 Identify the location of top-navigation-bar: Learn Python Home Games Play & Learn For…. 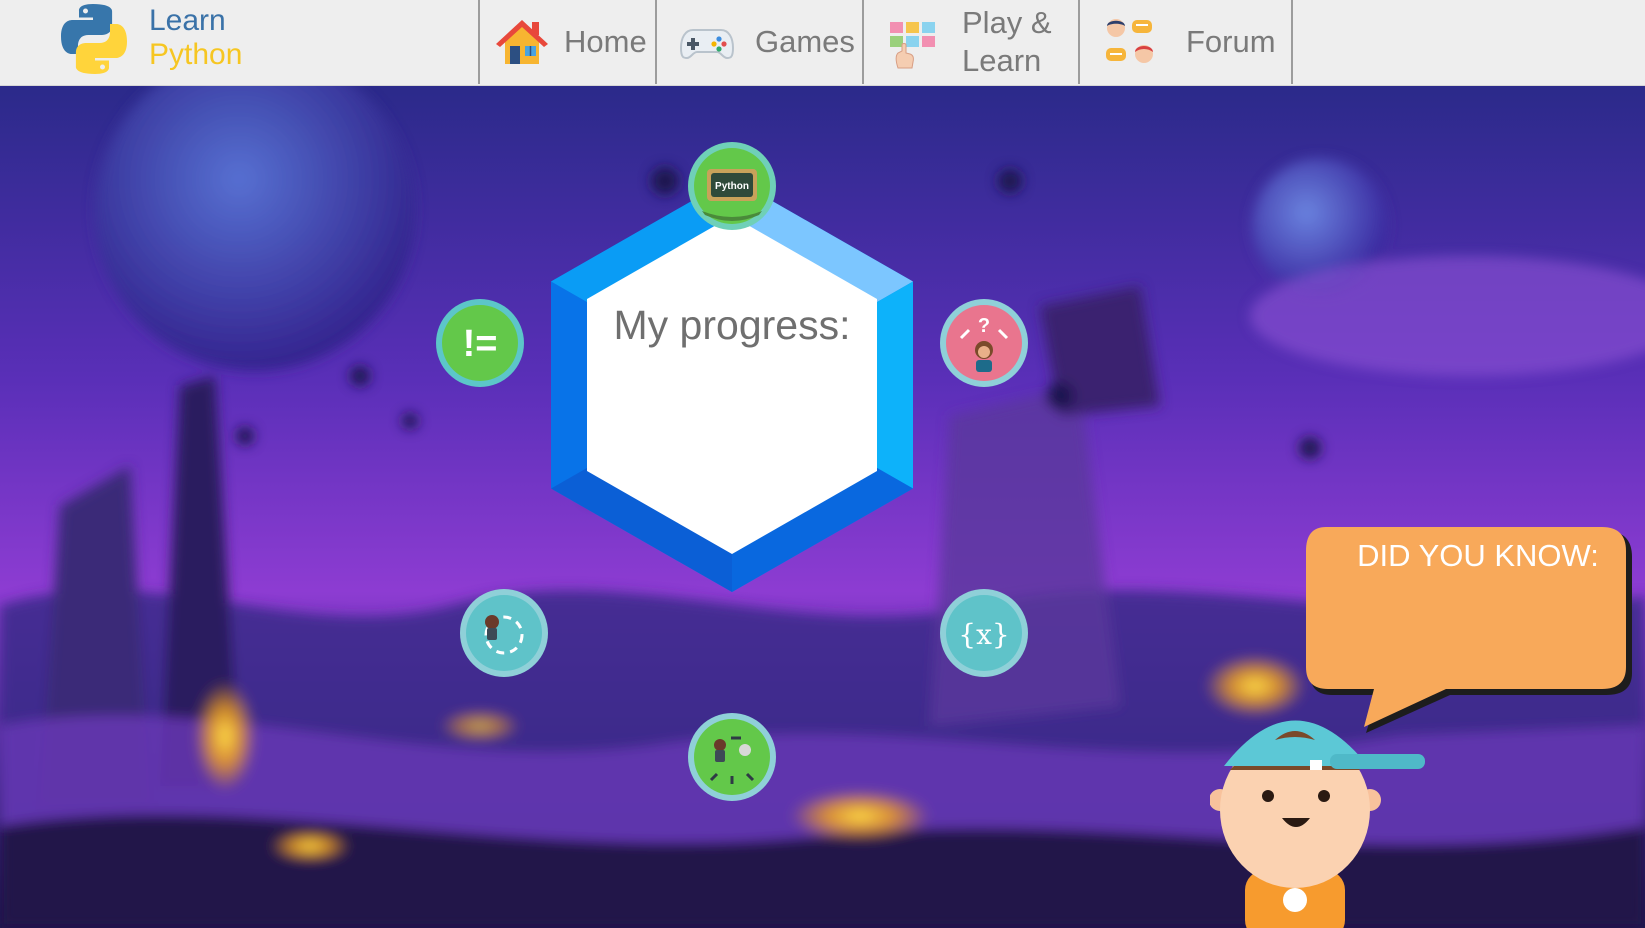
(822, 43).